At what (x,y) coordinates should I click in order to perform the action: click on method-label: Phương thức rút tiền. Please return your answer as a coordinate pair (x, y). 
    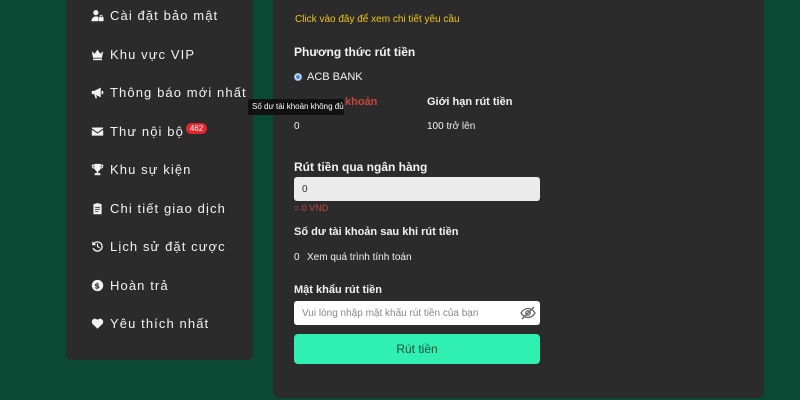
    Looking at the image, I should click on (355, 52).